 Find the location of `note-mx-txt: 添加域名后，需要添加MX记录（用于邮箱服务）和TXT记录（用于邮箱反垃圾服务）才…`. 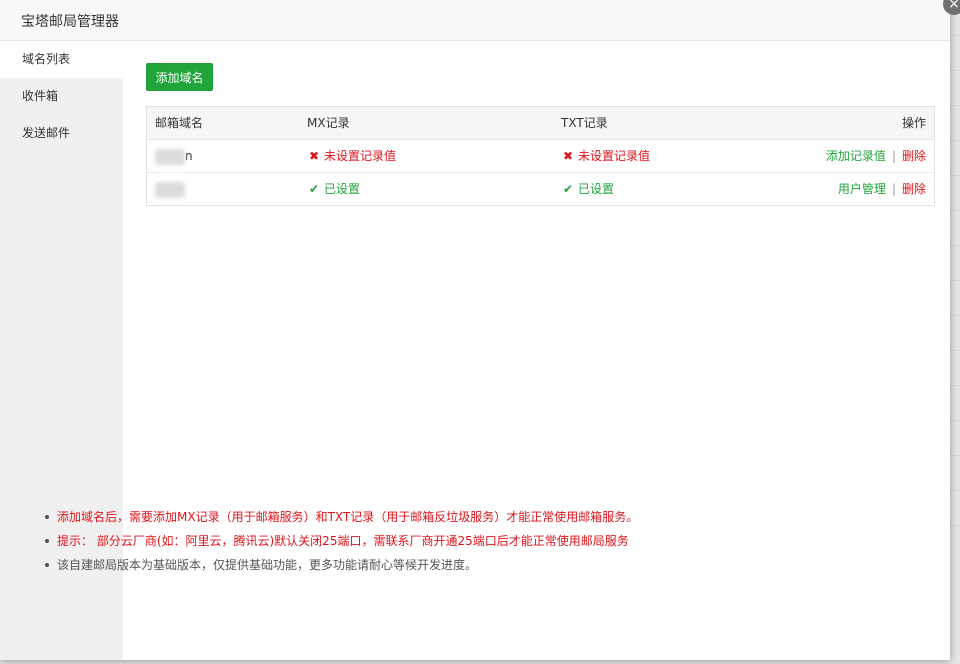

note-mx-txt: 添加域名后，需要添加MX记录（用于邮箱服务）和TXT记录（用于邮箱反垃圾服务）才… is located at coordinates (341, 517).